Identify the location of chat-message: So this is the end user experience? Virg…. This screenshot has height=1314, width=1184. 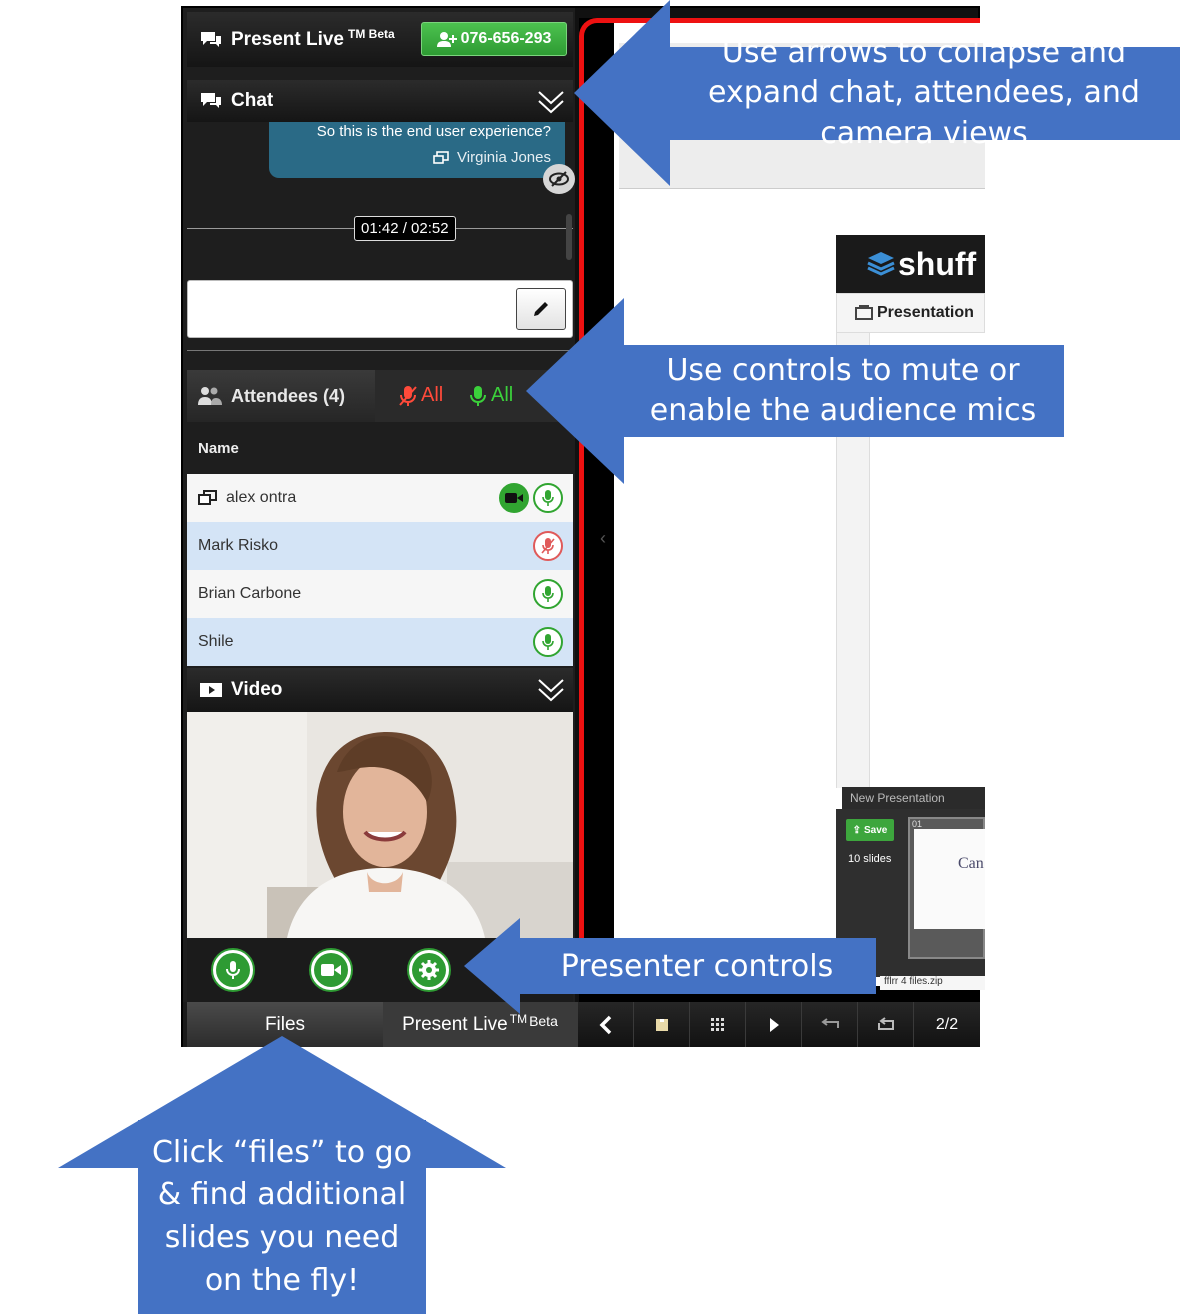
(417, 150).